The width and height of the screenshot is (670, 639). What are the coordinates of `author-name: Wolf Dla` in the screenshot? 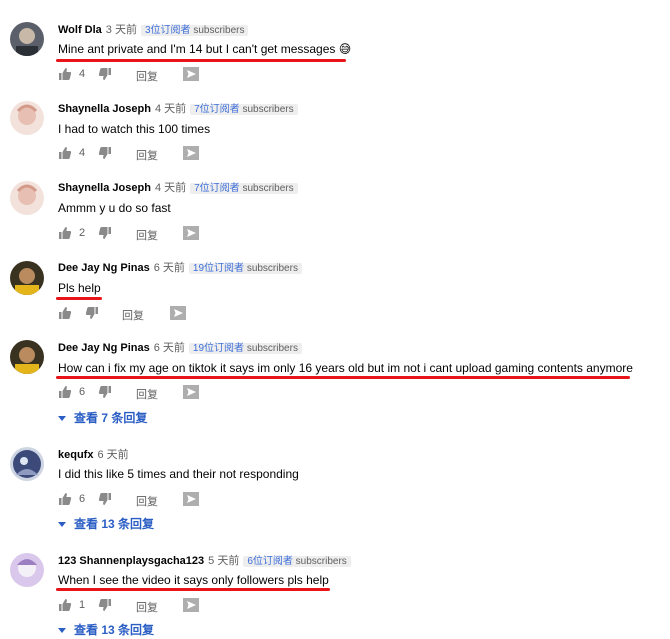 It's located at (80, 30).